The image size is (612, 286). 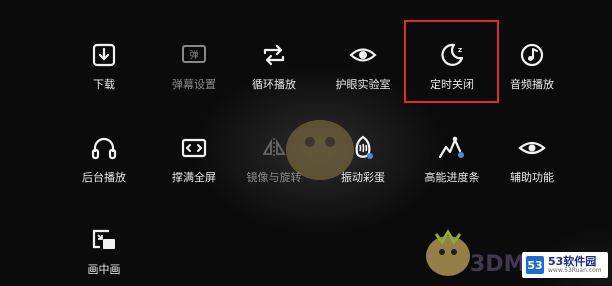 I want to click on menu-item-mirror-rotate: 镜像与旋转, so click(x=274, y=159).